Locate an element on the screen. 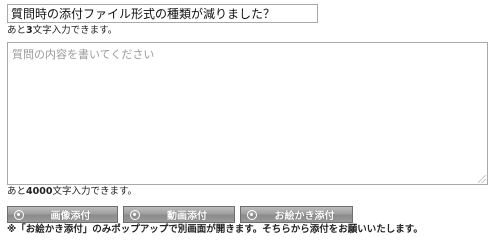 The width and height of the screenshot is (500, 245). image-attach-label: 画像添付 is located at coordinates (70, 216).